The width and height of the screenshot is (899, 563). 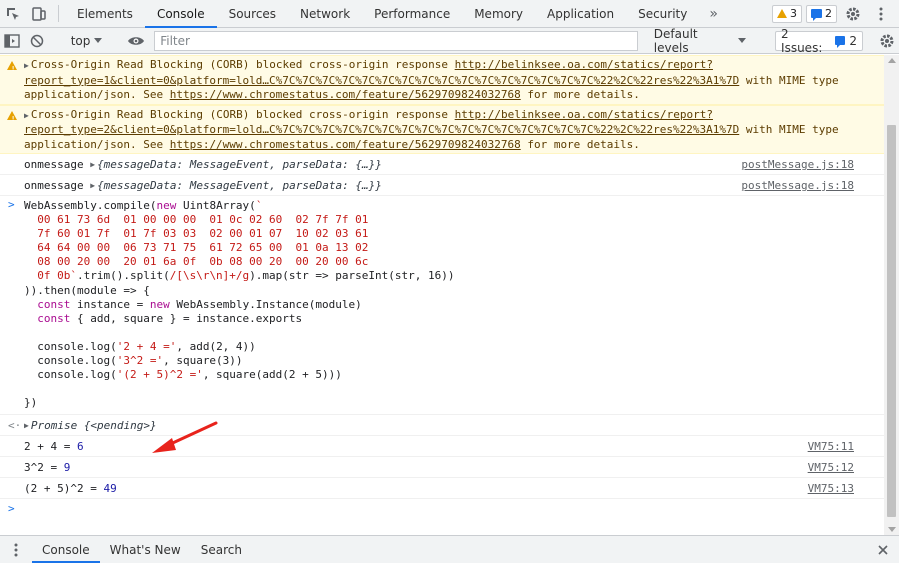 I want to click on code-string: '2 + 4 =', so click(x=146, y=346).